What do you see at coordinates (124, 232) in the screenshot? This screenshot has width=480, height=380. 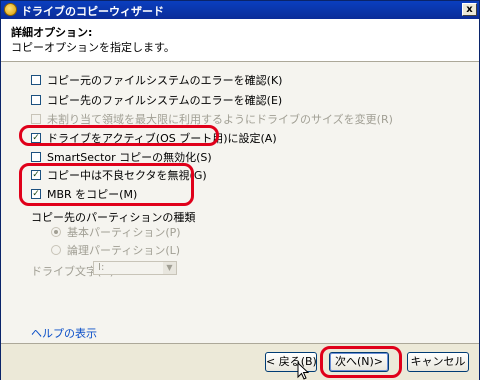 I see `radio-label: 基本パーティション(P)` at bounding box center [124, 232].